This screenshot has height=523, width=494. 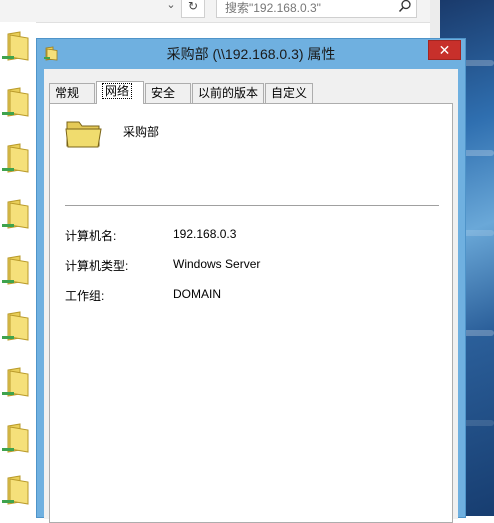 I want to click on workgroup-value: DOMAIN, so click(x=197, y=294).